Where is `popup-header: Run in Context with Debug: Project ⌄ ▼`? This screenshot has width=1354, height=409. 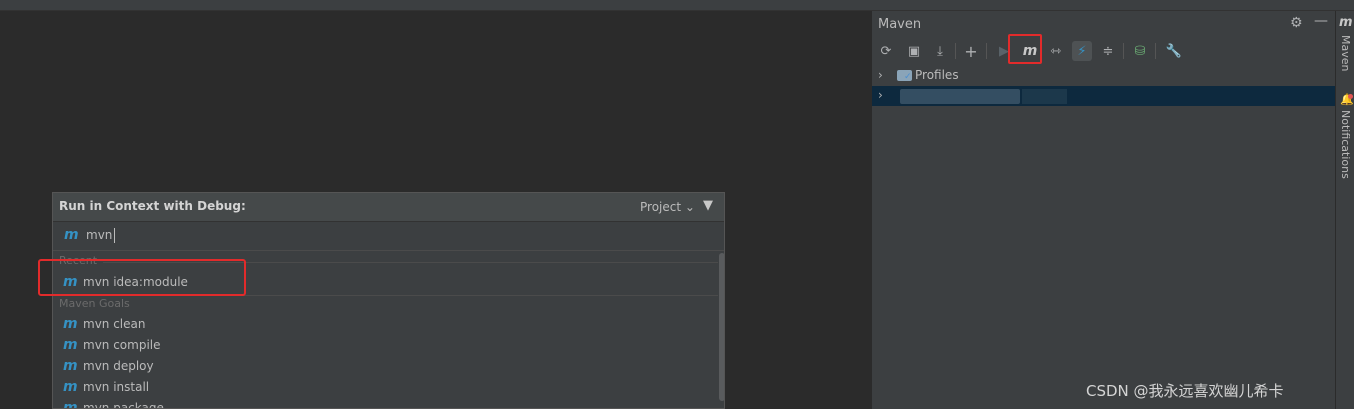
popup-header: Run in Context with Debug: Project ⌄ ▼ is located at coordinates (388, 207).